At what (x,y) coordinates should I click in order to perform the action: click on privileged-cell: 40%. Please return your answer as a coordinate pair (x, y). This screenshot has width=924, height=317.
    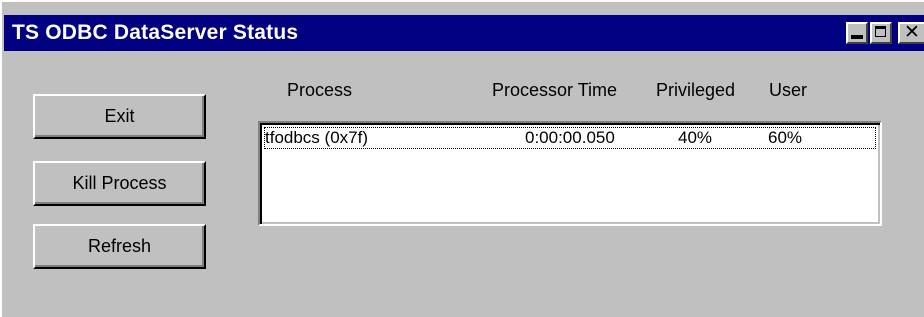
    Looking at the image, I should click on (695, 137).